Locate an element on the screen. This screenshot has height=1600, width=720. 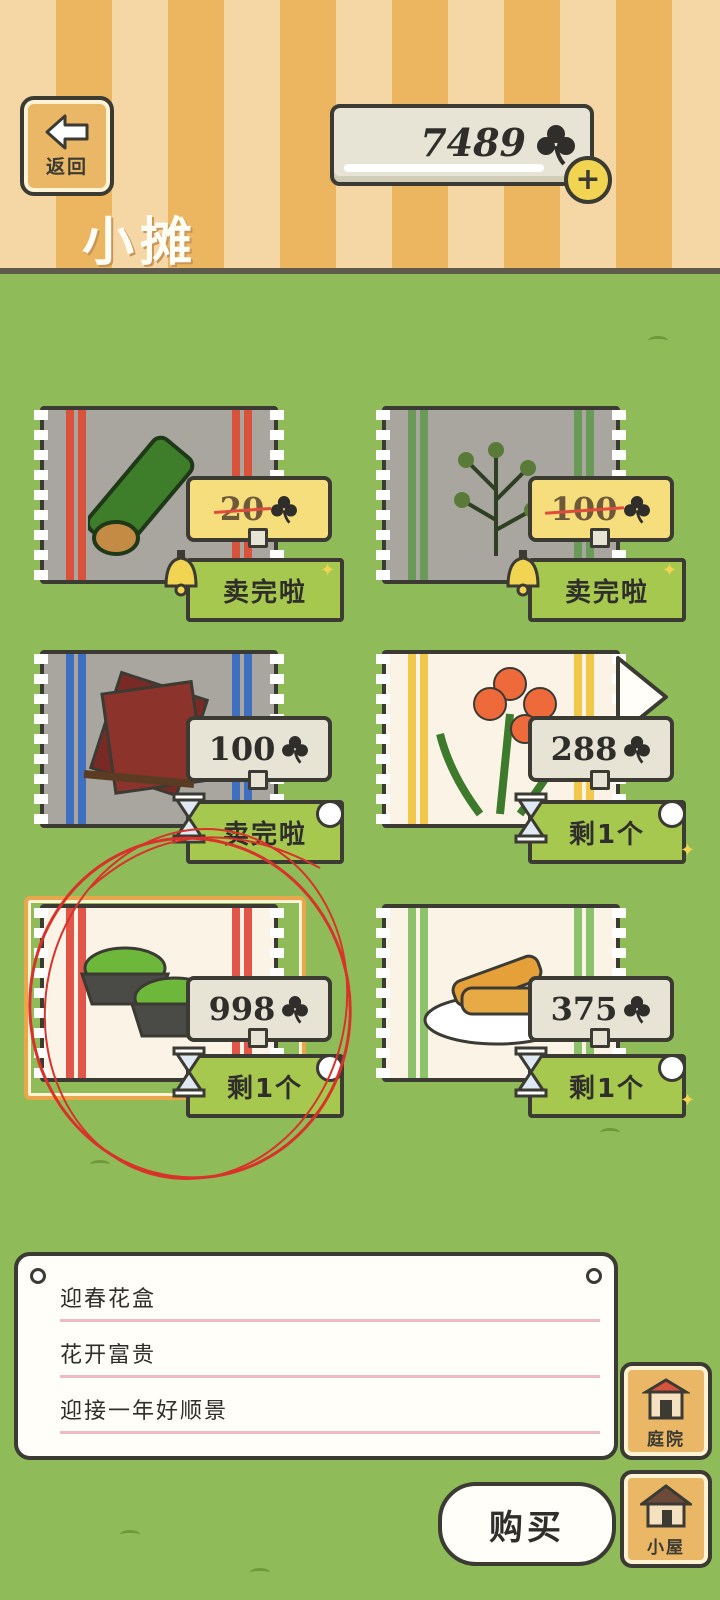
house-button: 小屋 is located at coordinates (666, 1519).